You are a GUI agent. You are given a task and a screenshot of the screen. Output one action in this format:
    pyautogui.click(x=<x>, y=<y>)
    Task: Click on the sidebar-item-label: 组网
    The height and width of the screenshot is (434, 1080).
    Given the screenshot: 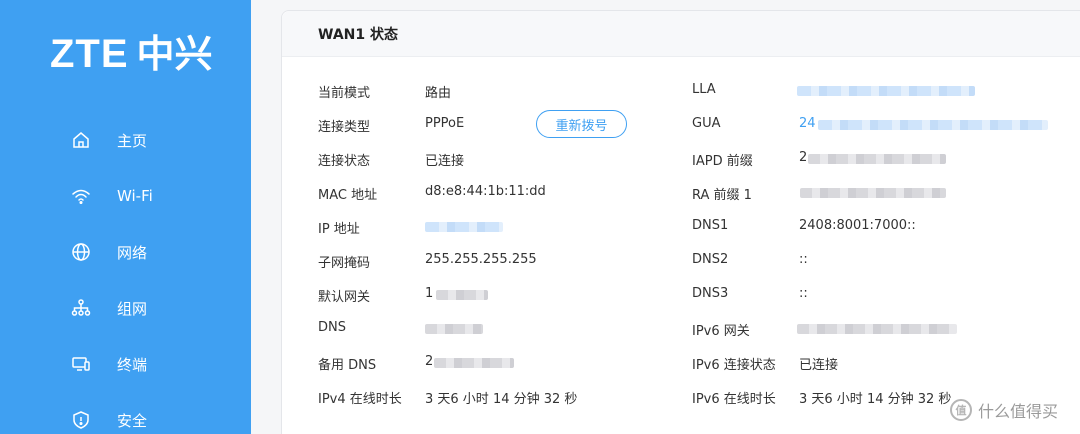 What is the action you would take?
    pyautogui.click(x=132, y=308)
    